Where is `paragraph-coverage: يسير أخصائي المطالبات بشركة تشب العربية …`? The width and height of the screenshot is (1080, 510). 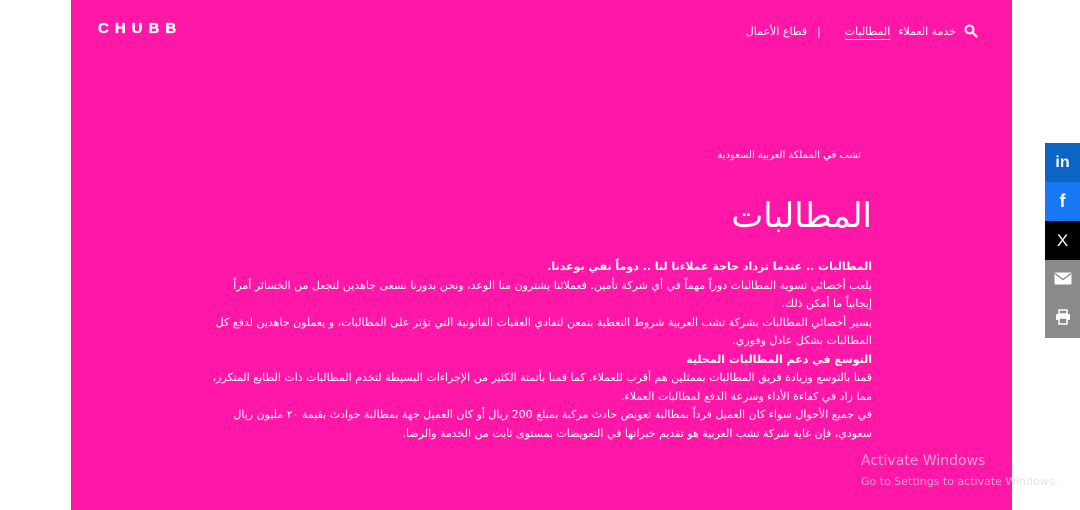 paragraph-coverage: يسير أخصائي المطالبات بشركة تشب العربية … is located at coordinates (543, 331).